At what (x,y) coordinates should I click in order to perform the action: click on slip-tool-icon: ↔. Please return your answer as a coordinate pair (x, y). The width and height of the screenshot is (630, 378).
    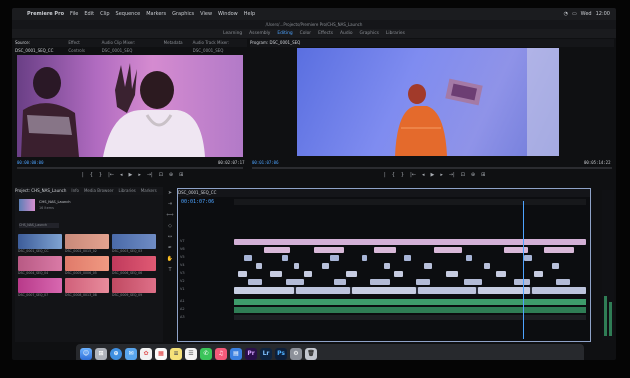
    Looking at the image, I should click on (170, 237).